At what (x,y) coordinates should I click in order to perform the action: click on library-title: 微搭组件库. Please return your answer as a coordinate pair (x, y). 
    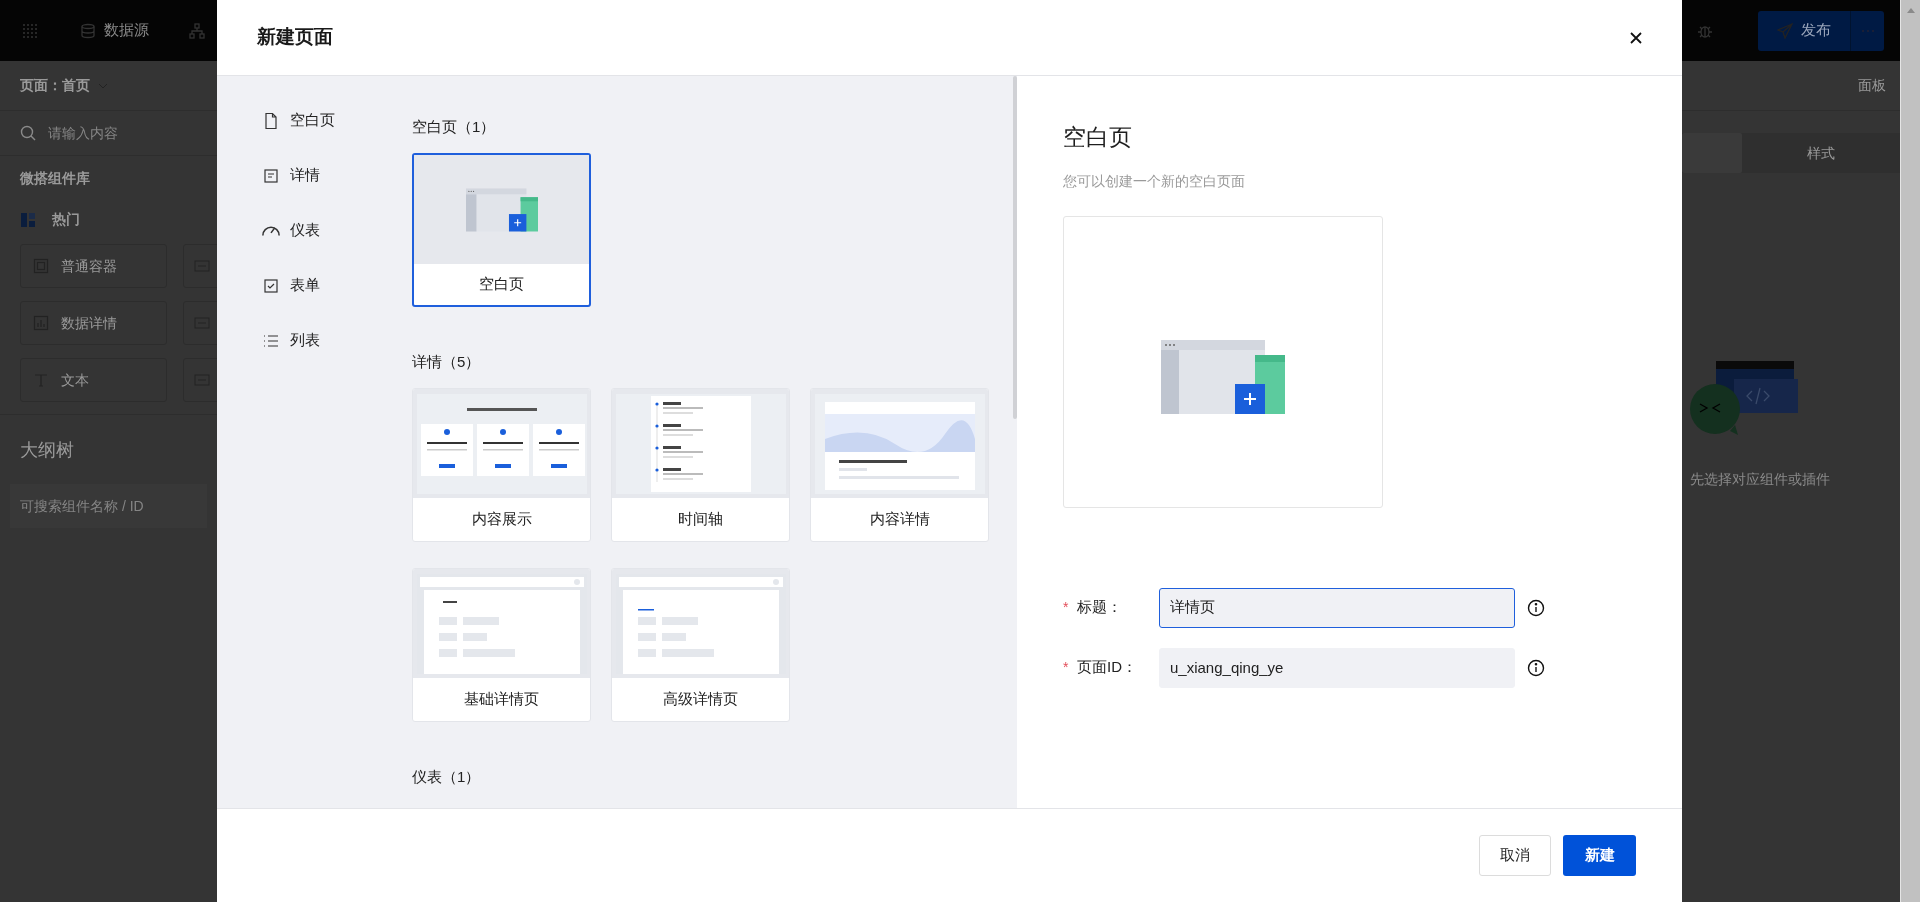
    Looking at the image, I should click on (55, 178).